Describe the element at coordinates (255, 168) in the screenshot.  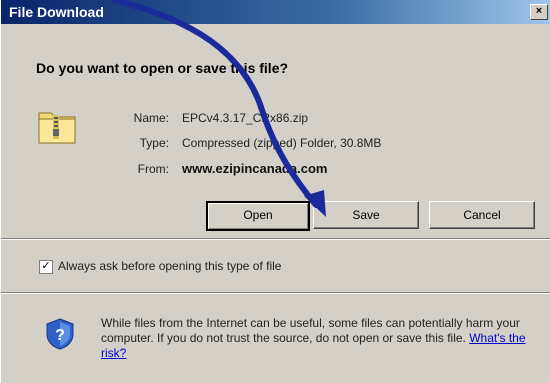
I see `file-source: www.ezipincanada.com` at that location.